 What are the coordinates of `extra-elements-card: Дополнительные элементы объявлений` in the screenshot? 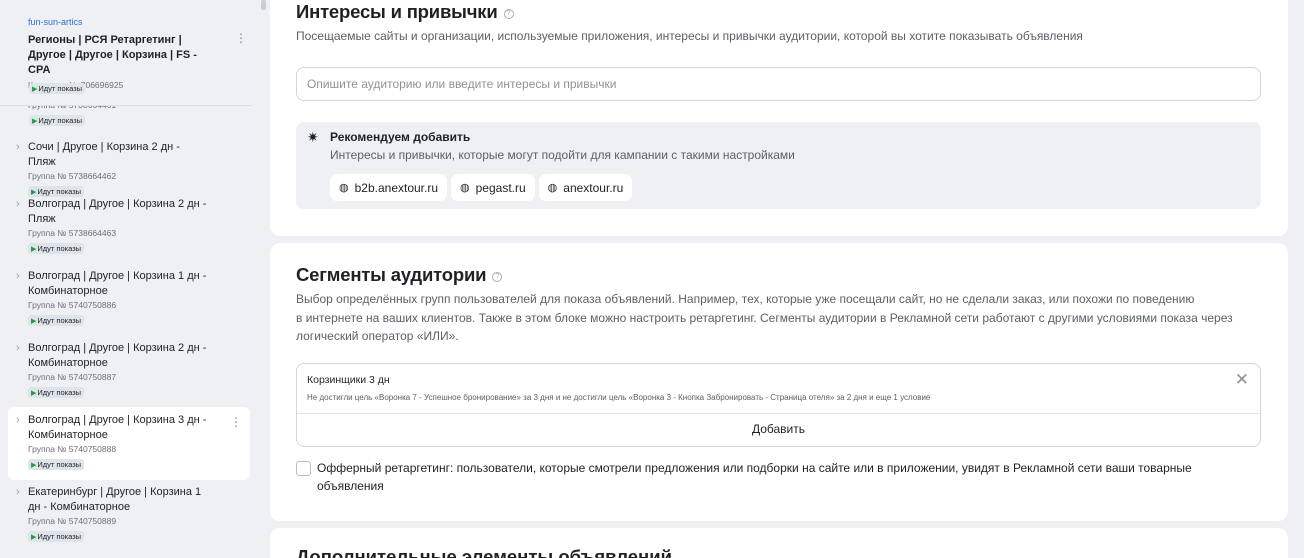 It's located at (779, 543).